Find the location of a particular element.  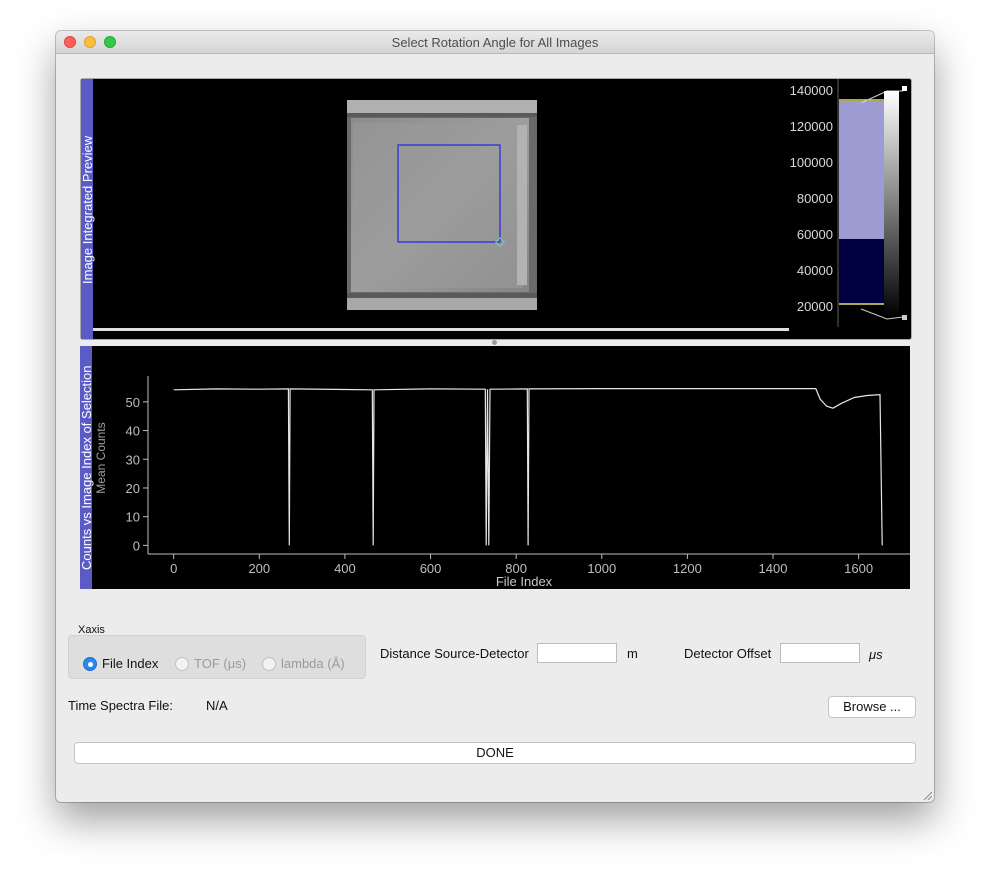

plot-y-axis-label: Mean Counts is located at coordinates (101, 457).